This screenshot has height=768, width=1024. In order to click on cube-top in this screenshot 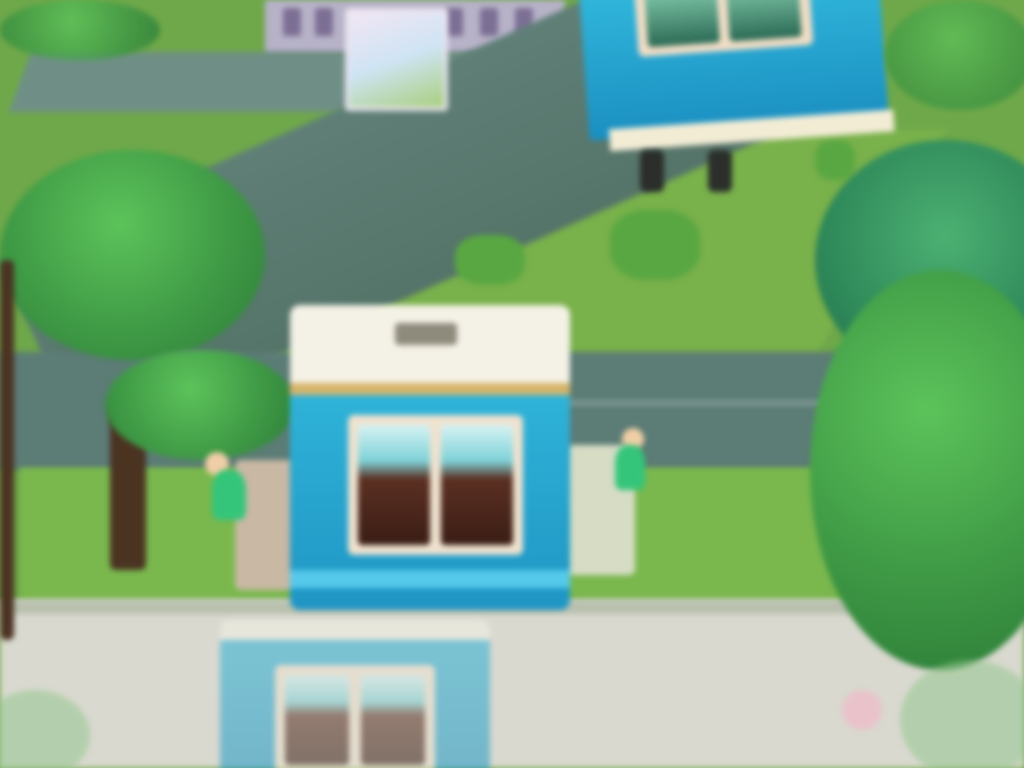, I will do `click(430, 345)`.